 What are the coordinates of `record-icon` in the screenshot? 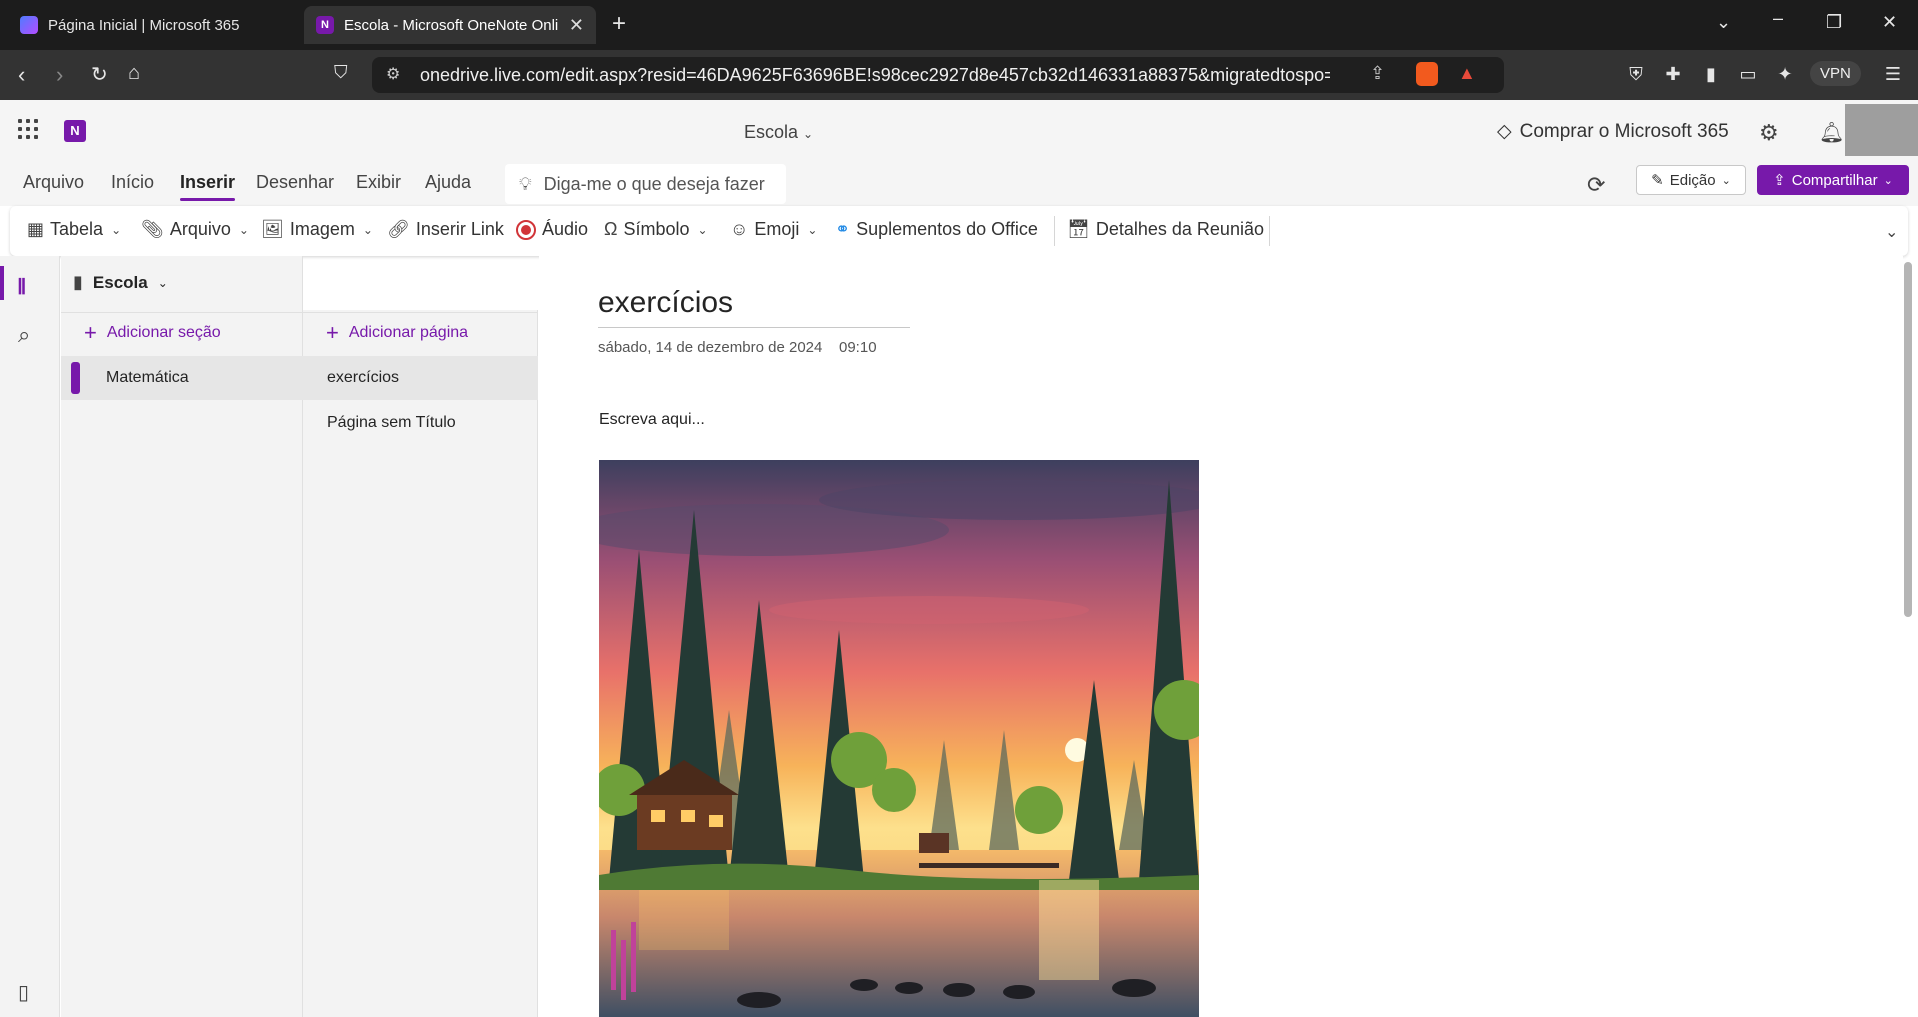 It's located at (526, 229).